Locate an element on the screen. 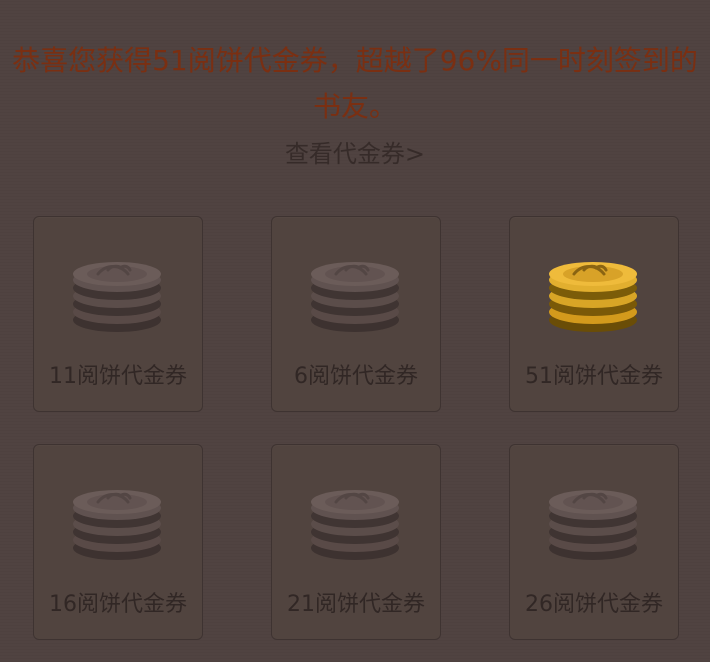 This screenshot has height=662, width=710. voucher-card-16: 16阅饼代金券 is located at coordinates (118, 542).